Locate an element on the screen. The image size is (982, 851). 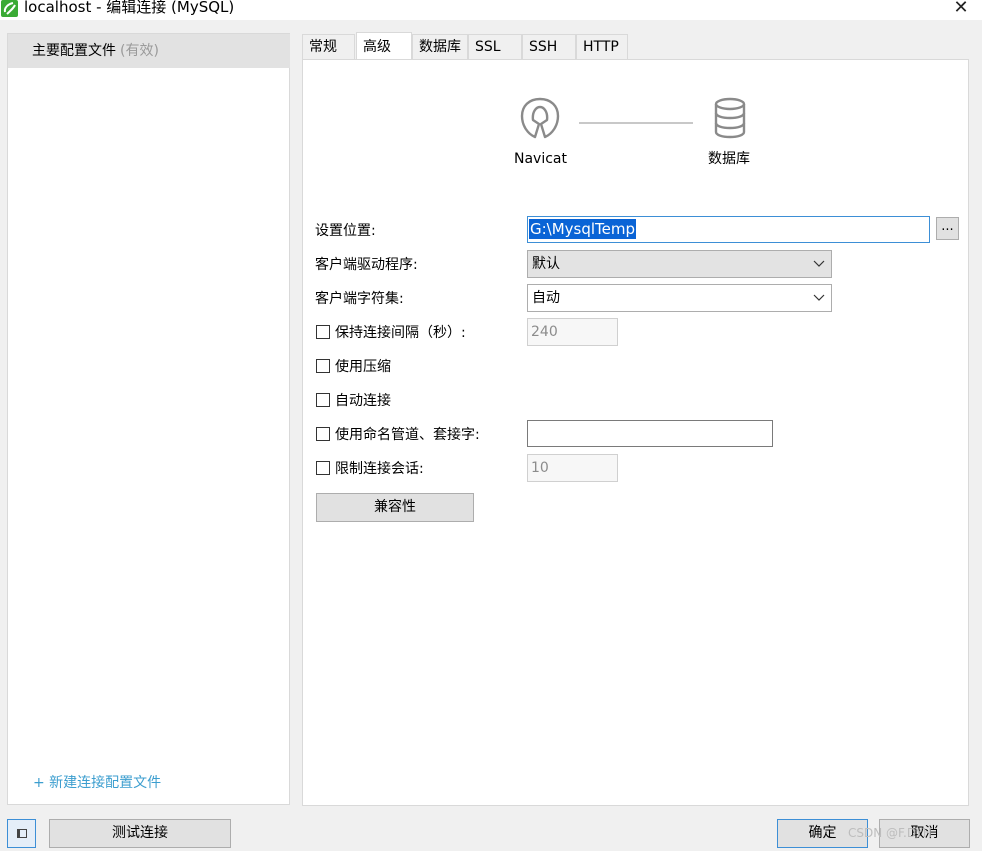
location-input-value: G:\MysqlTemp is located at coordinates (583, 229).